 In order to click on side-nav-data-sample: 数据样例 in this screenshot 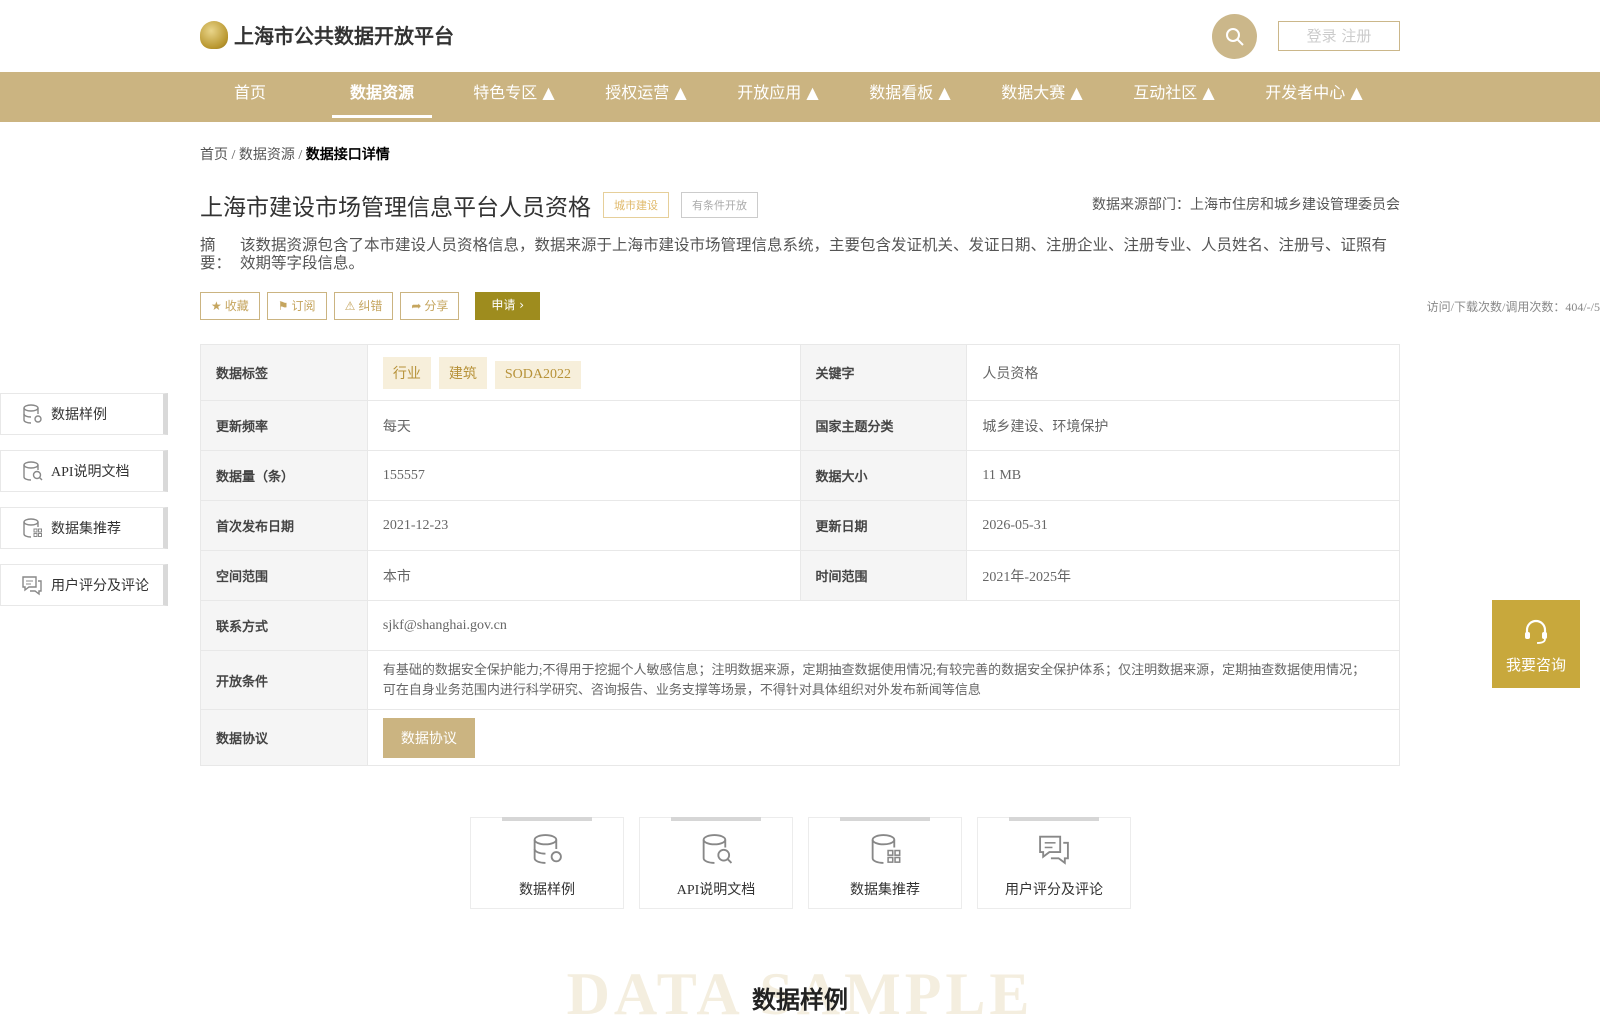, I will do `click(84, 414)`.